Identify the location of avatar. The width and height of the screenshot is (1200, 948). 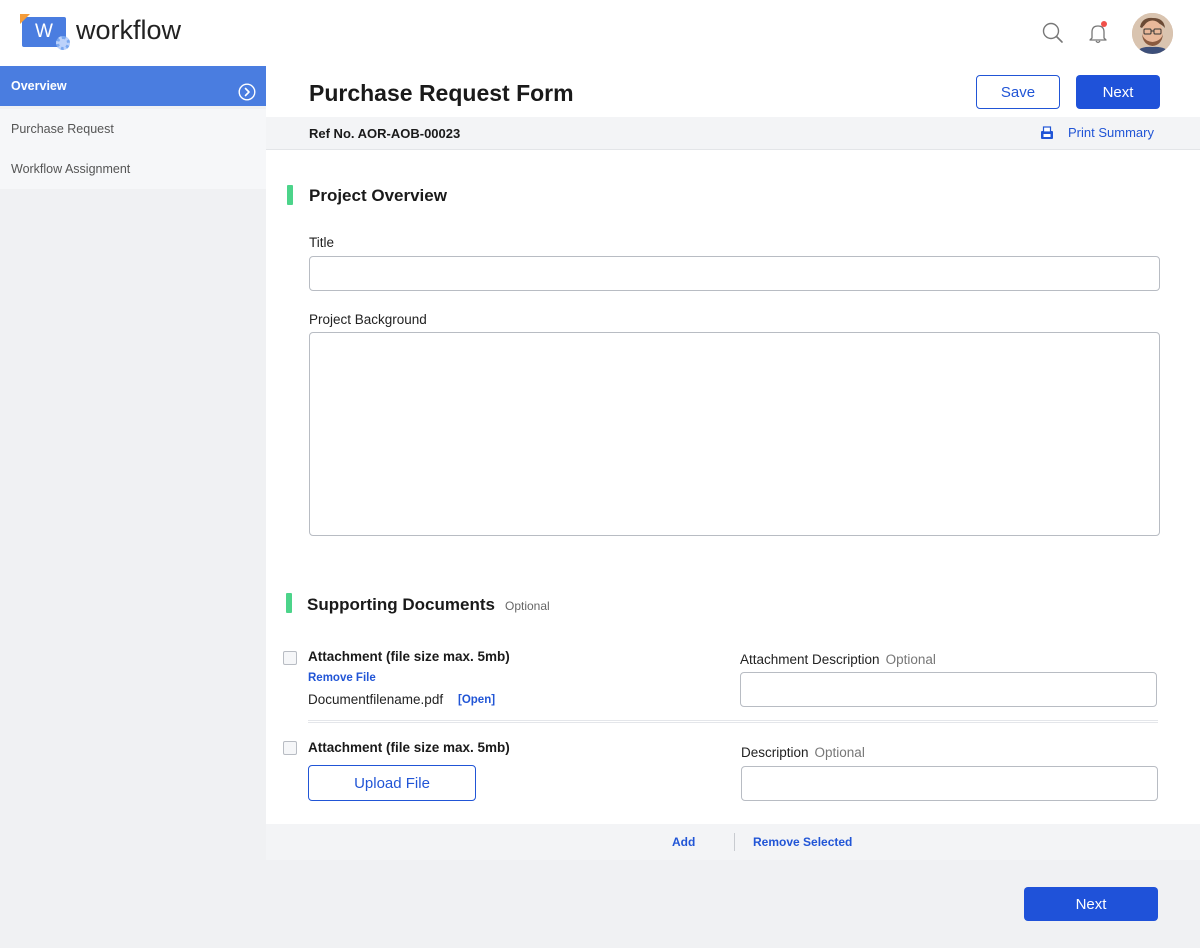
(1152, 33).